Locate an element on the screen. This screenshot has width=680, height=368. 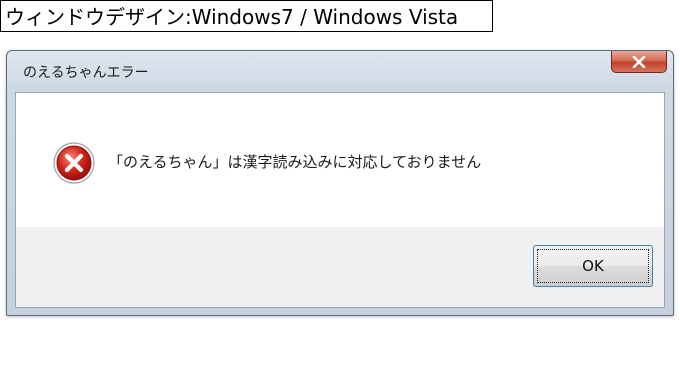
close-icon is located at coordinates (639, 61).